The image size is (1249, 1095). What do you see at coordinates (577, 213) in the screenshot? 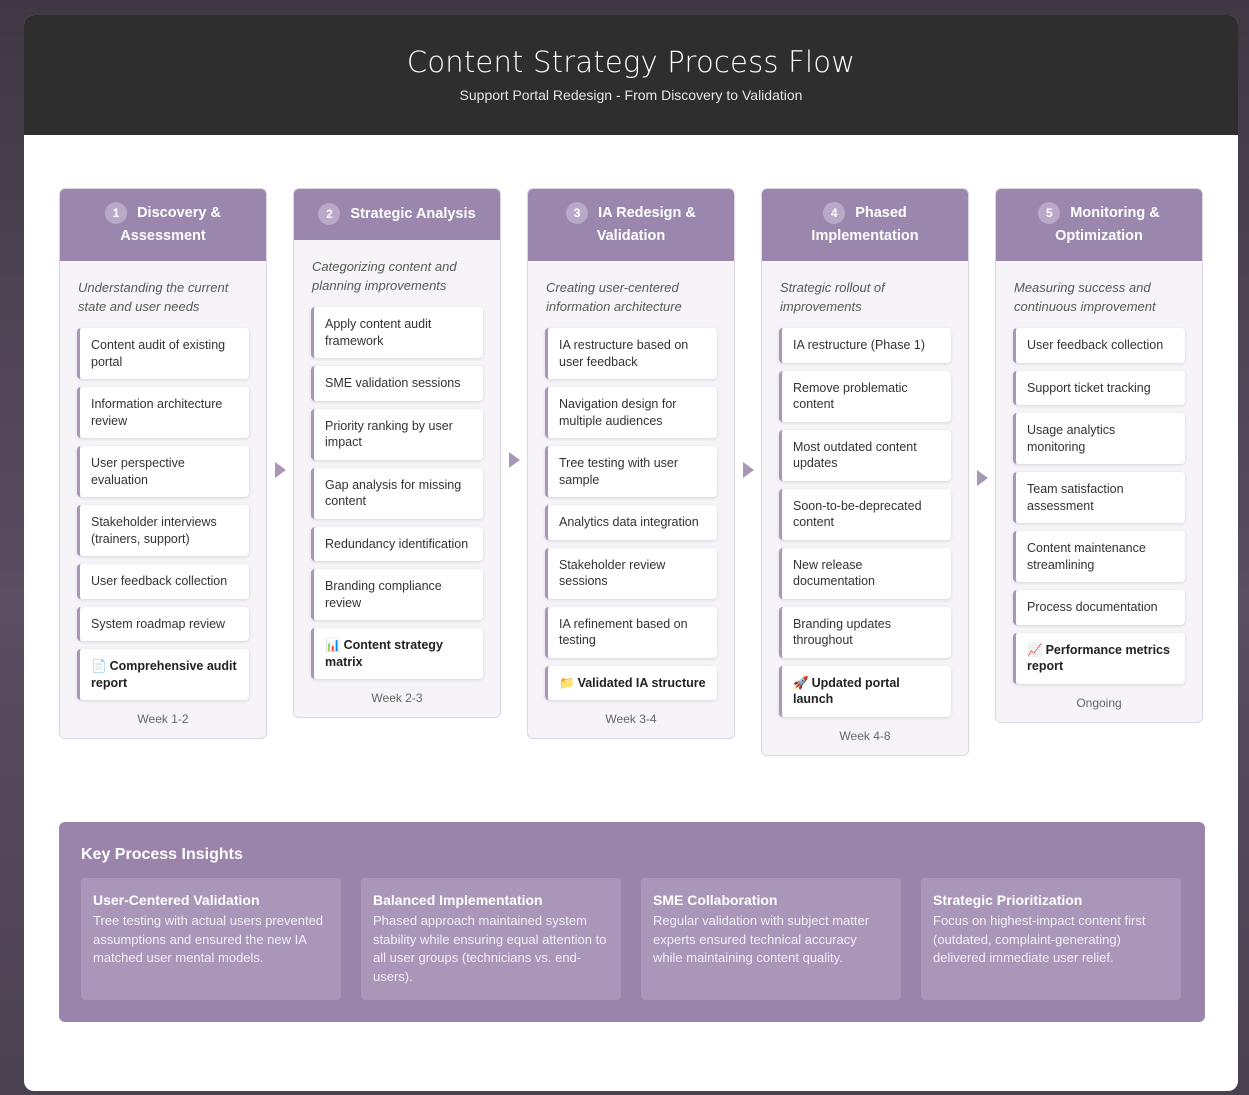
I see `phase-number: 3` at bounding box center [577, 213].